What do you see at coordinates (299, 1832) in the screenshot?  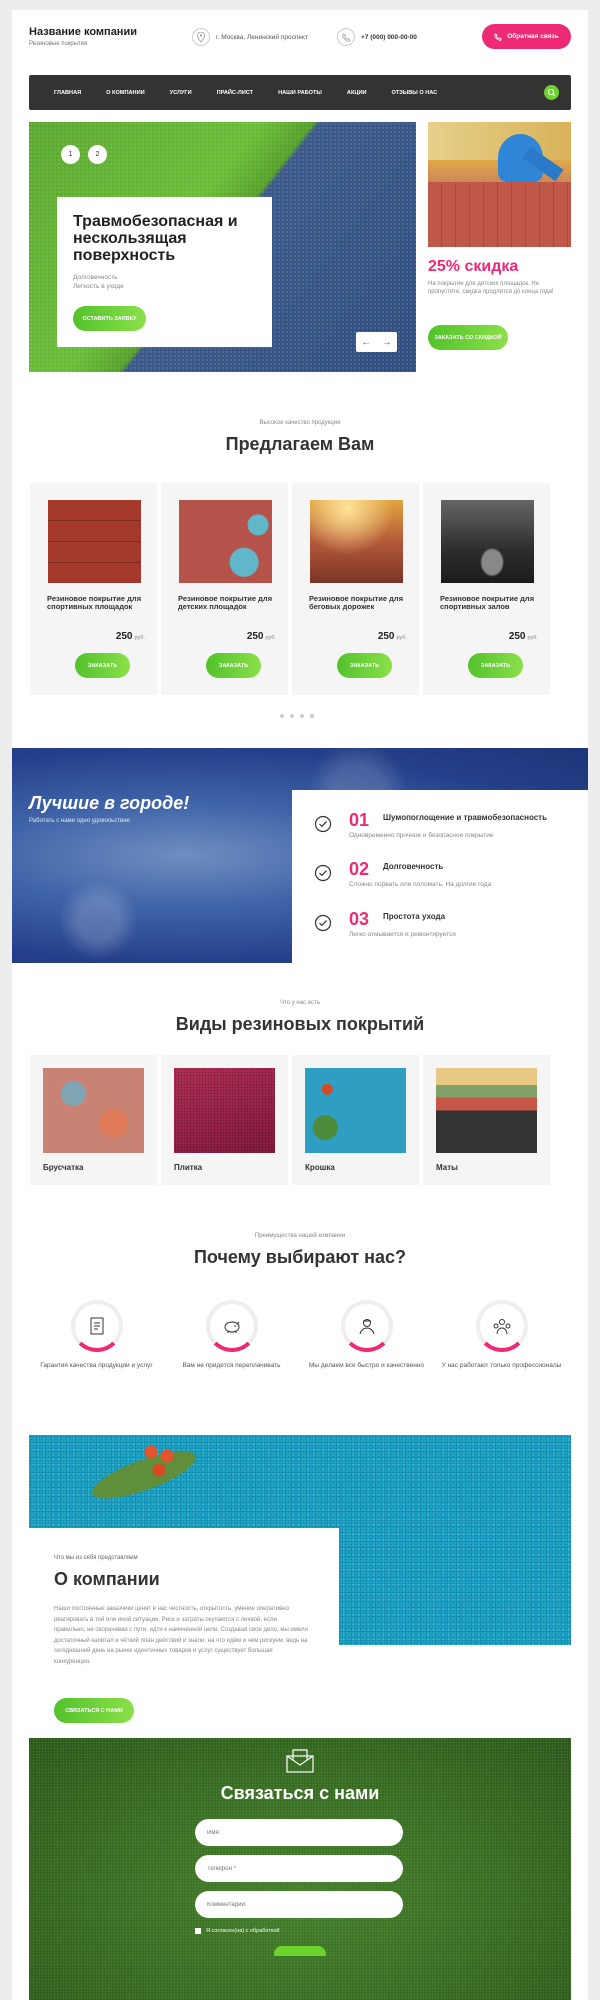 I see `name-input` at bounding box center [299, 1832].